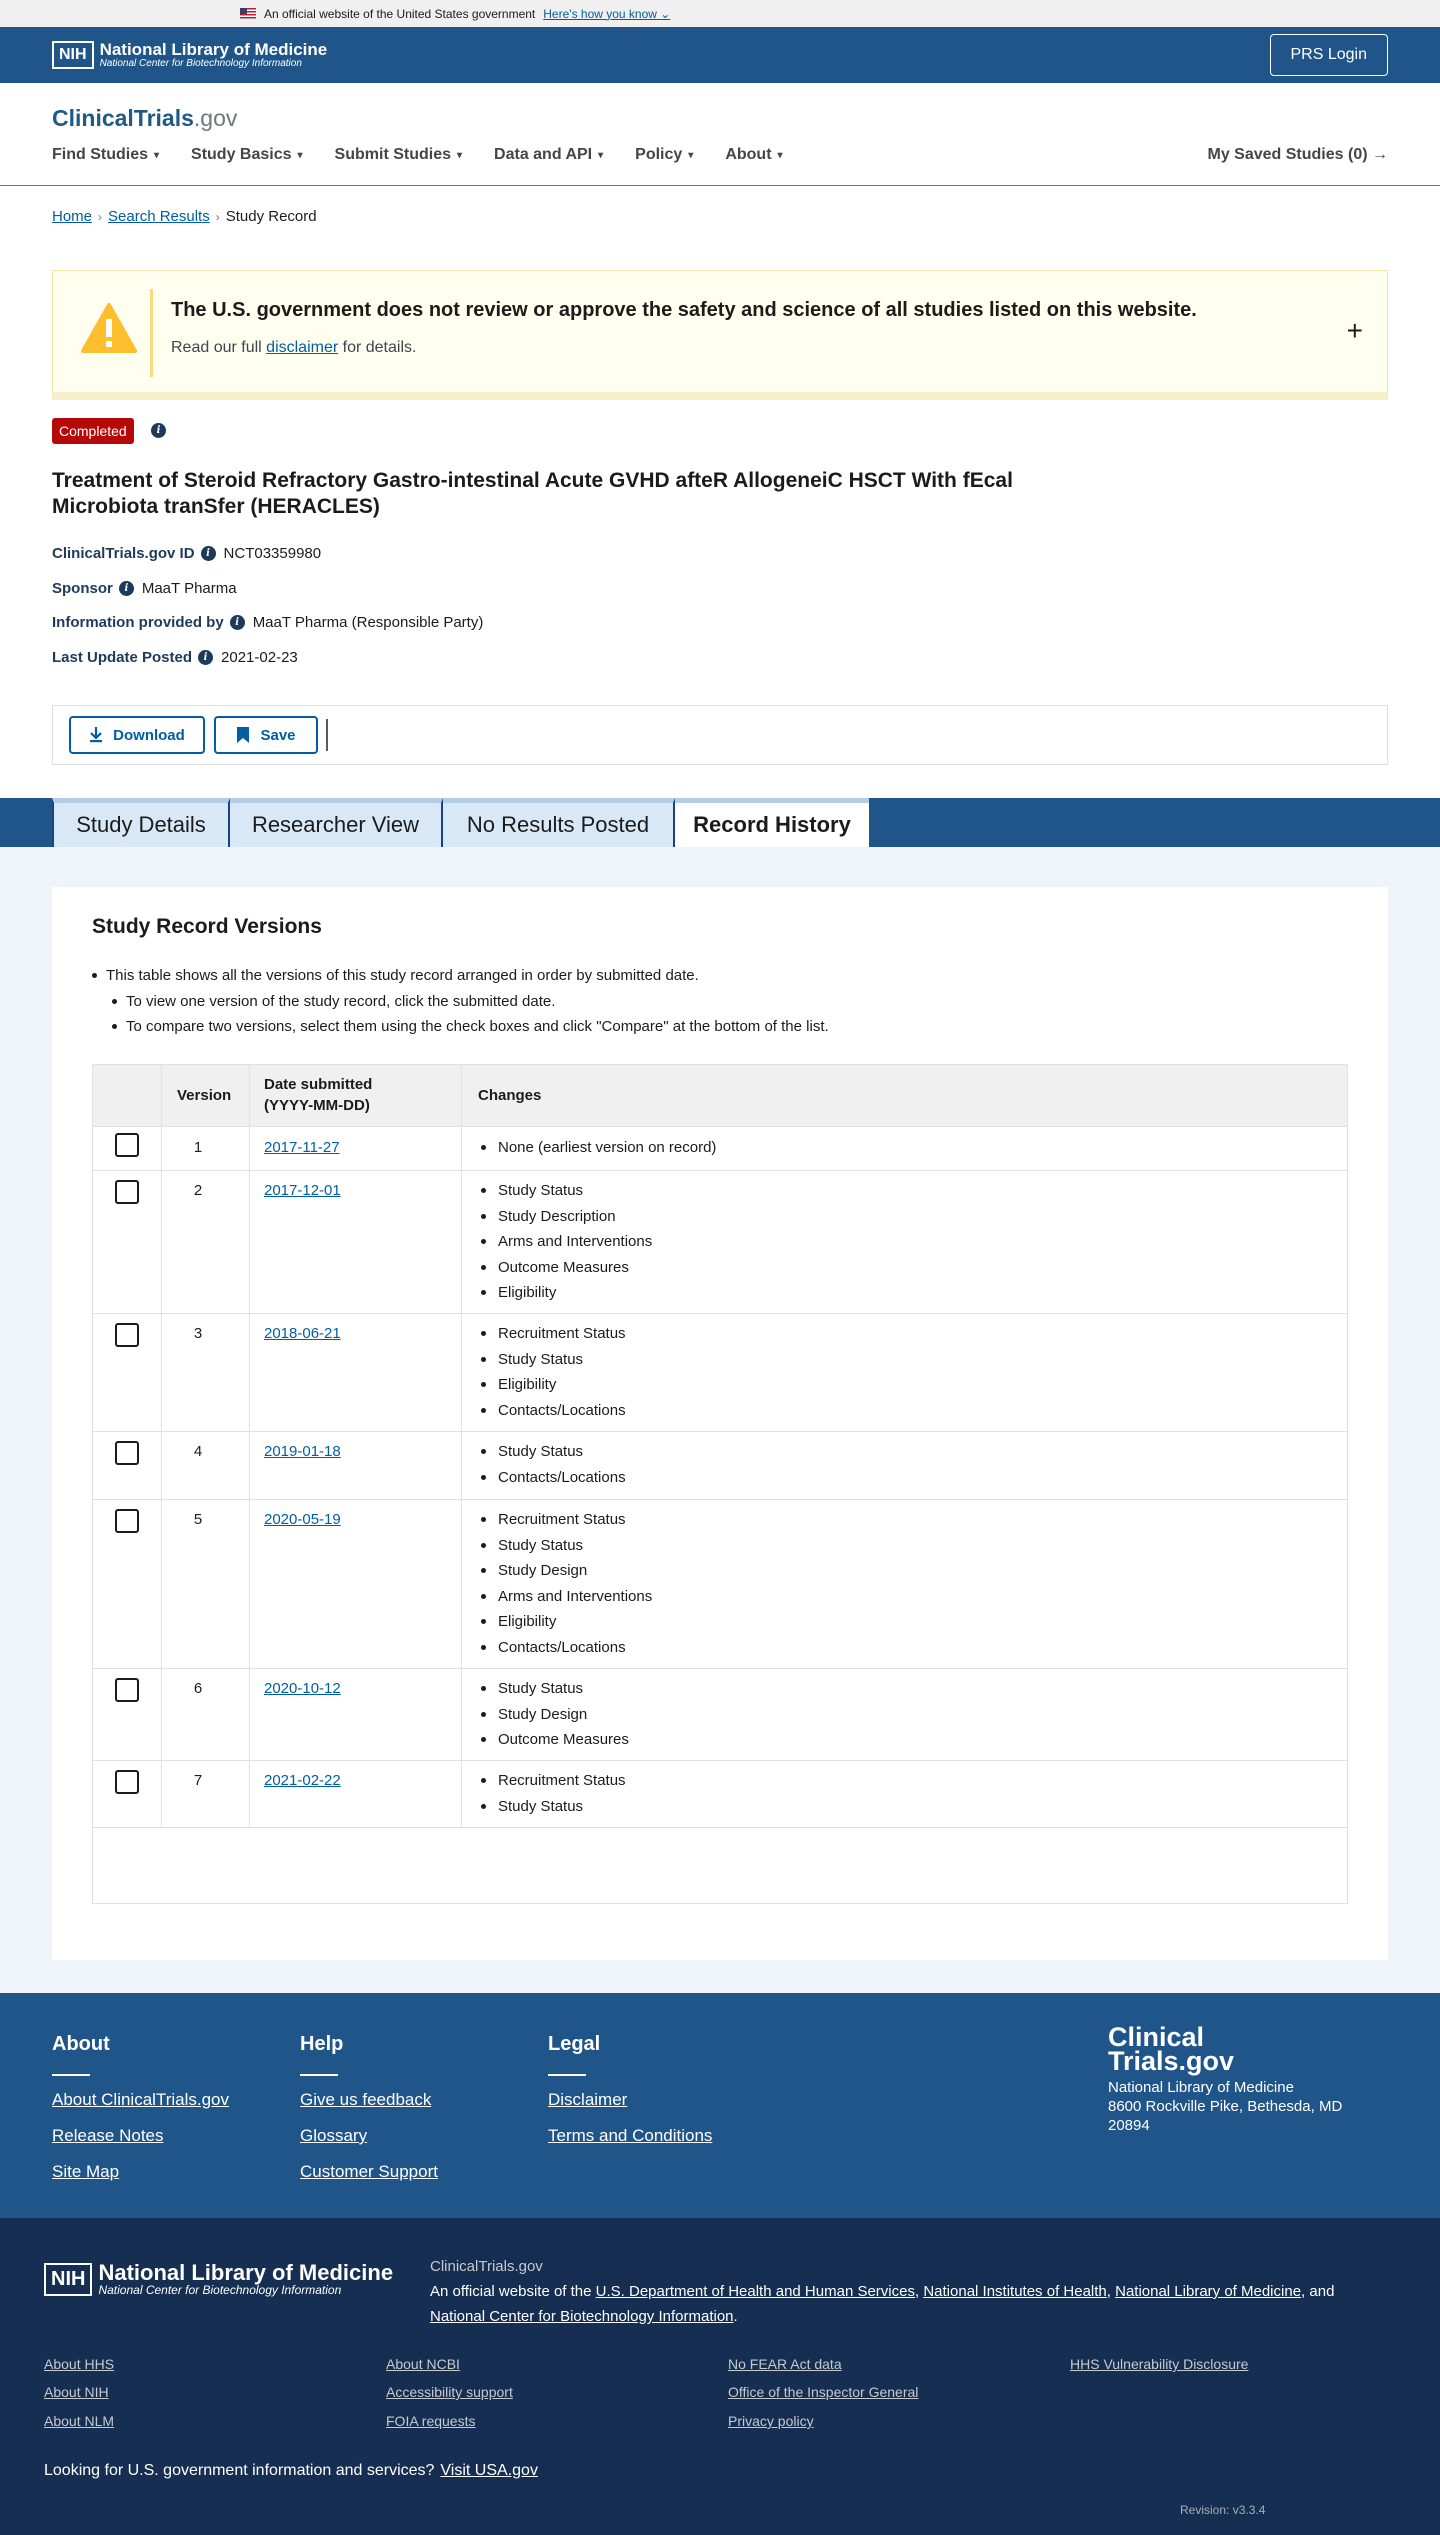 This screenshot has height=2535, width=1440. I want to click on nih-link: National Institutes of Health, so click(1014, 2291).